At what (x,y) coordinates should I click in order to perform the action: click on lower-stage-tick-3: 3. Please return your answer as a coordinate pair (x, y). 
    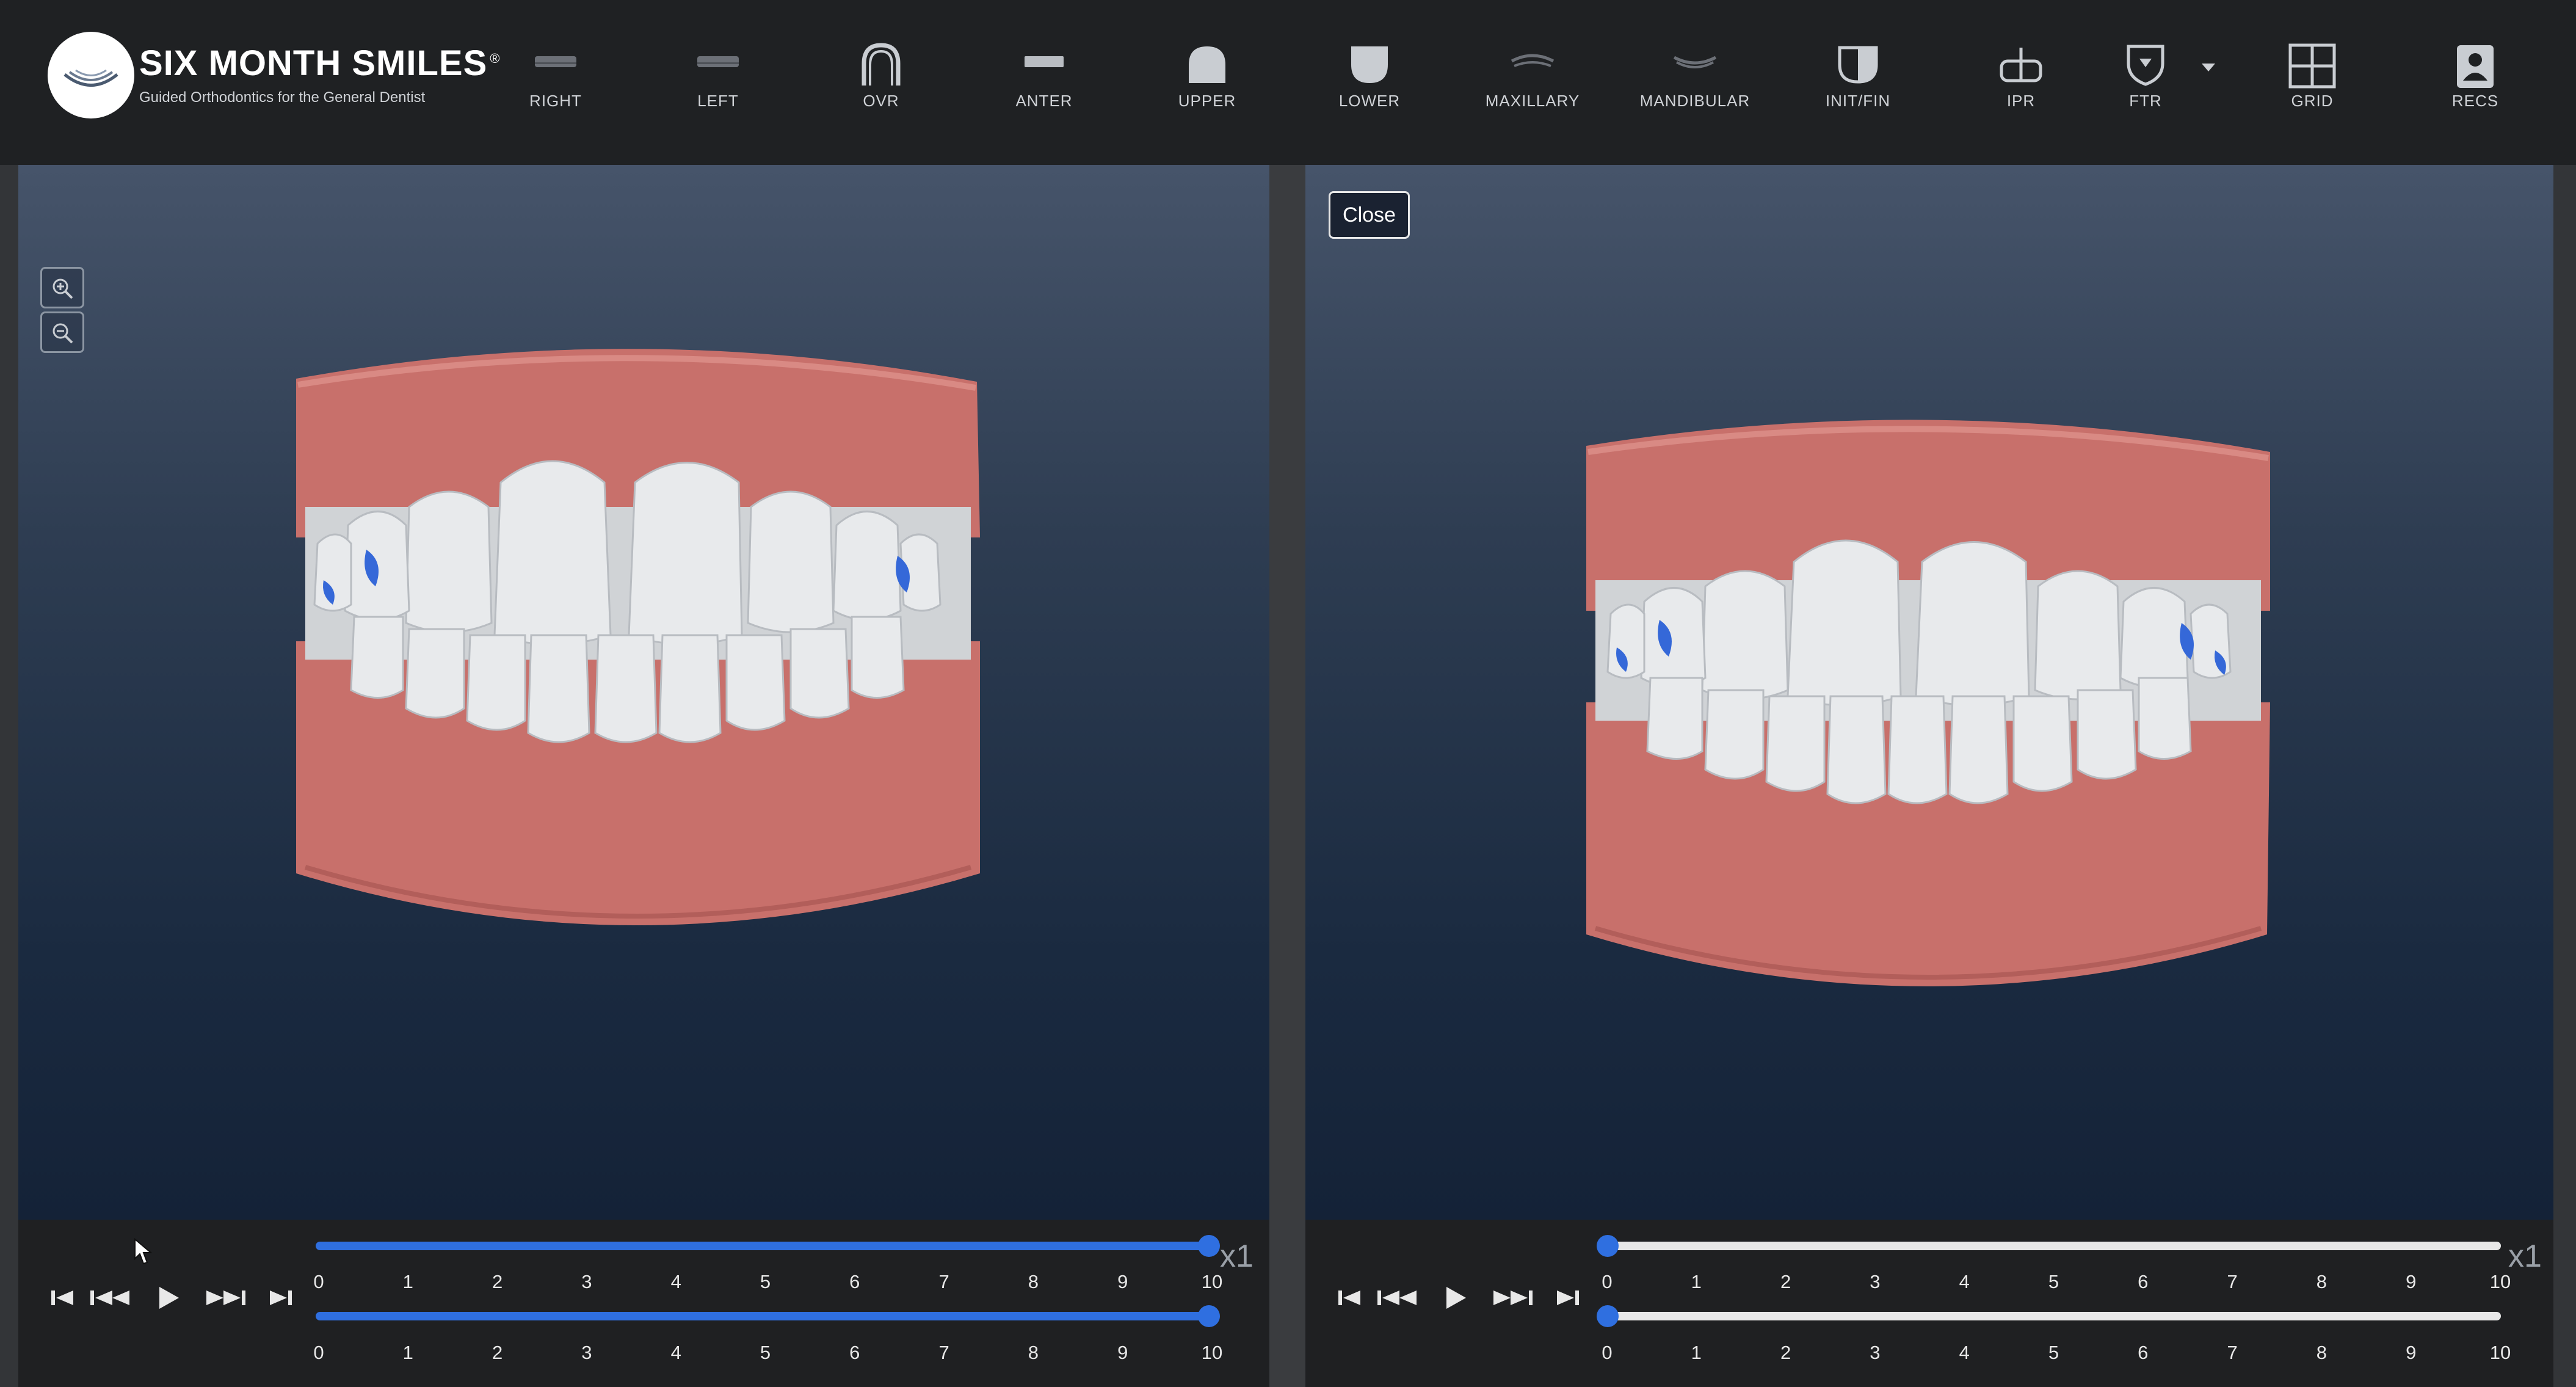
    Looking at the image, I should click on (586, 1352).